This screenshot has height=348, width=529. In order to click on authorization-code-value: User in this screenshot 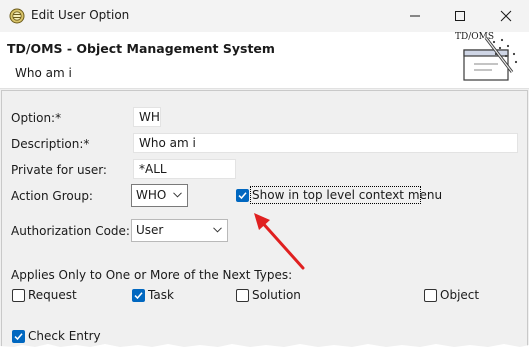, I will do `click(150, 230)`.